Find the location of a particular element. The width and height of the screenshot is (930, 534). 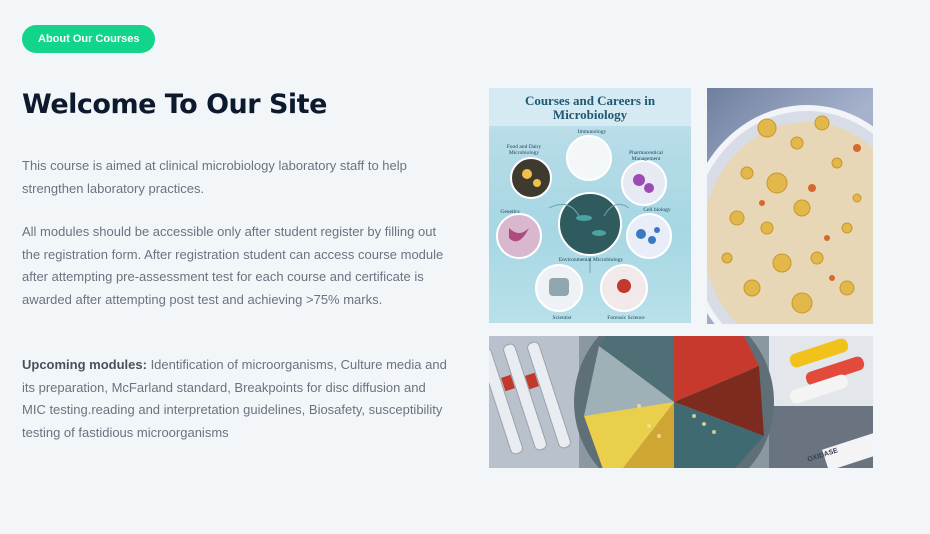

lab-collage-illustration is located at coordinates (681, 402).